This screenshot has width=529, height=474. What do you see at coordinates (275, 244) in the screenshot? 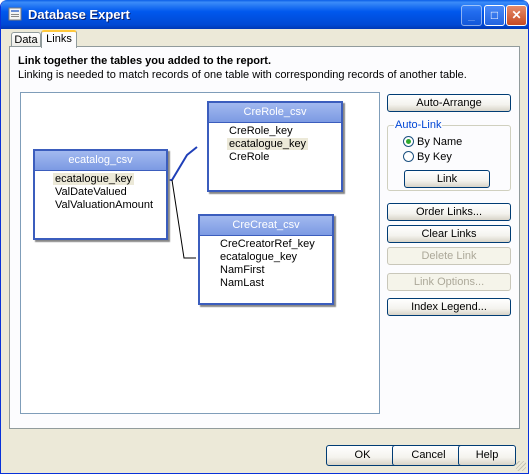
I see `field-crecreatorref-key: CreCreatorRef_key` at bounding box center [275, 244].